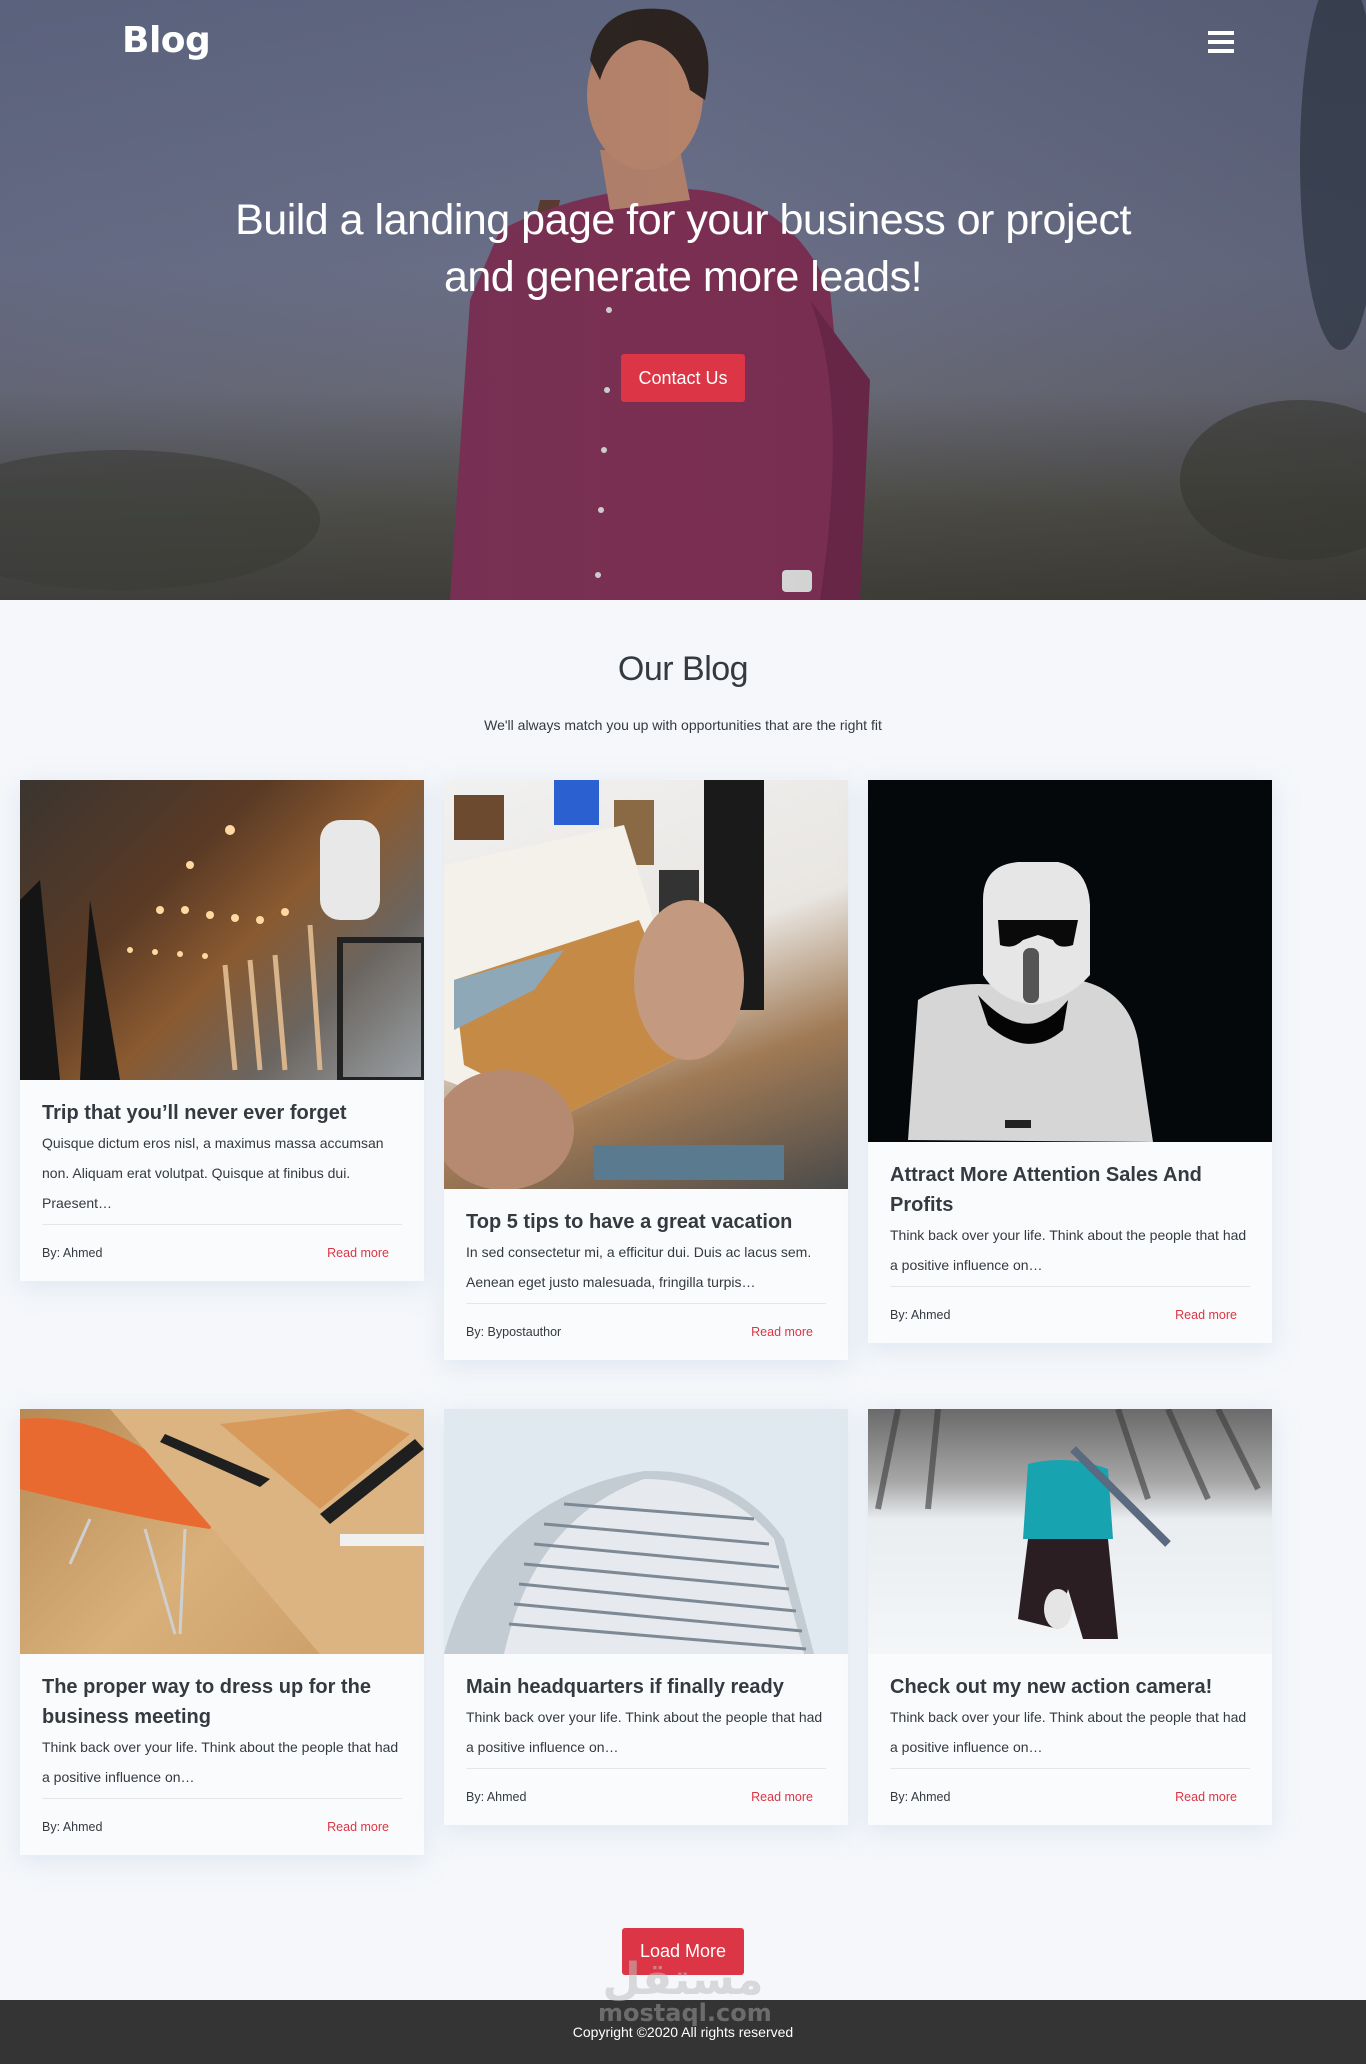 This screenshot has height=2064, width=1366. What do you see at coordinates (222, 1113) in the screenshot?
I see `post-title: Trip that you’ll never ever forget` at bounding box center [222, 1113].